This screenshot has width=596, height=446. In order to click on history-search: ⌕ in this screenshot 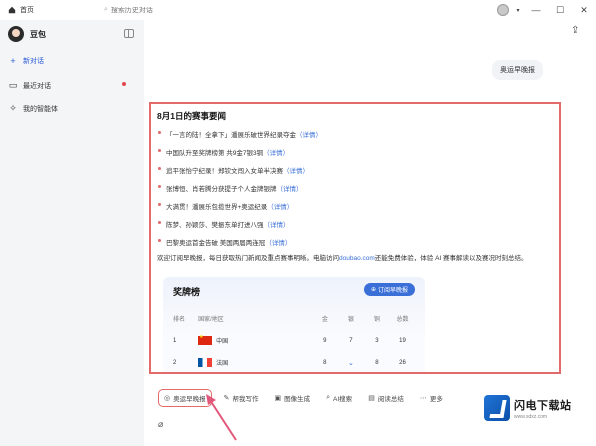, I will do `click(146, 10)`.